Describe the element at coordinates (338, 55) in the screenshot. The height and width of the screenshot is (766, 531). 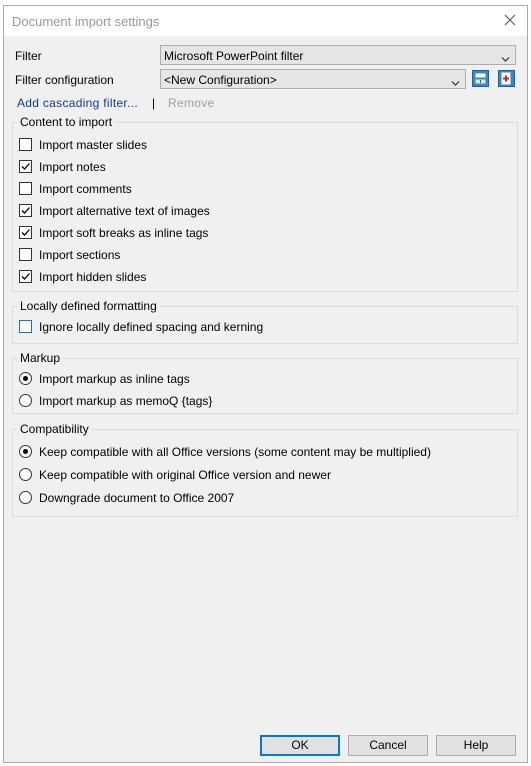
I see `filter-dropdown: Microsoft PowerPoint filter` at that location.